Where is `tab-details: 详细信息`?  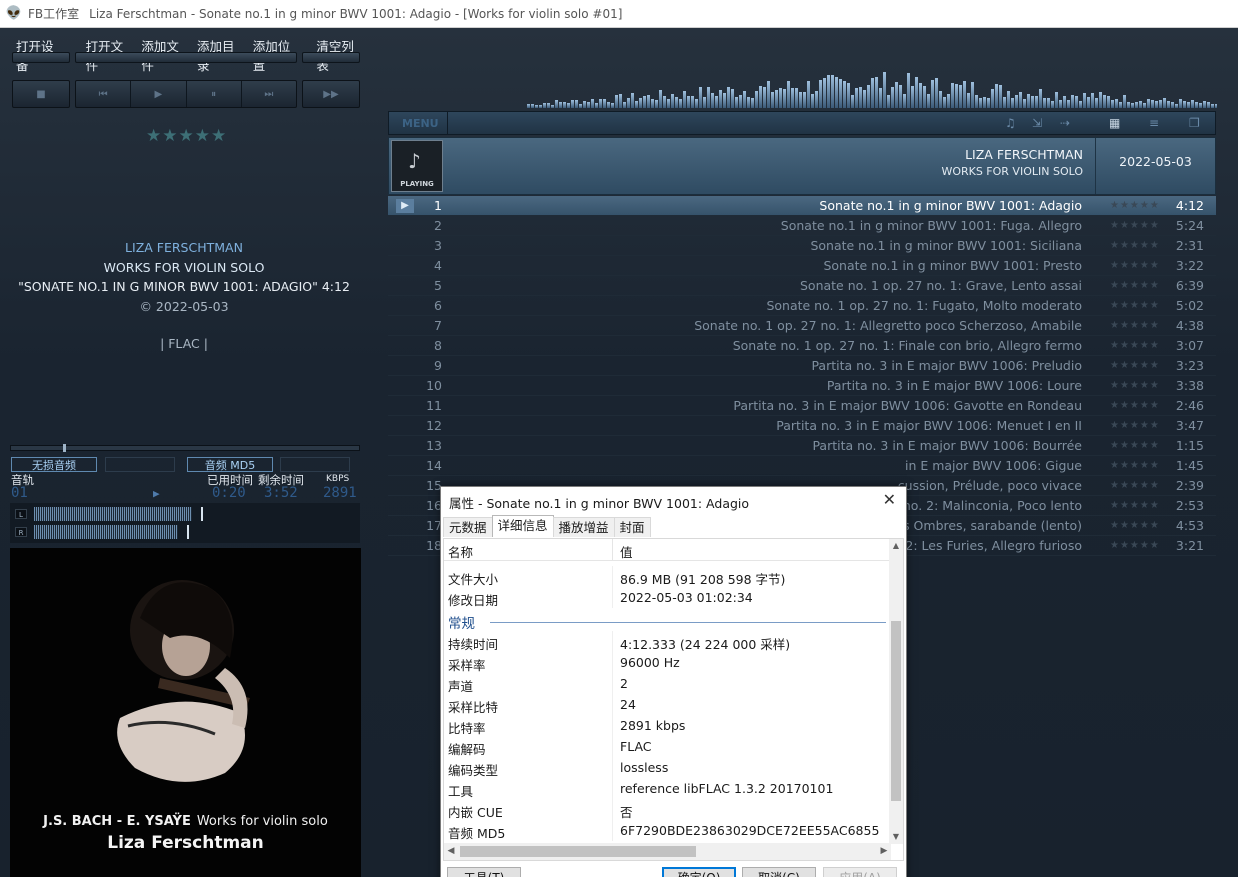 tab-details: 详细信息 is located at coordinates (522, 526).